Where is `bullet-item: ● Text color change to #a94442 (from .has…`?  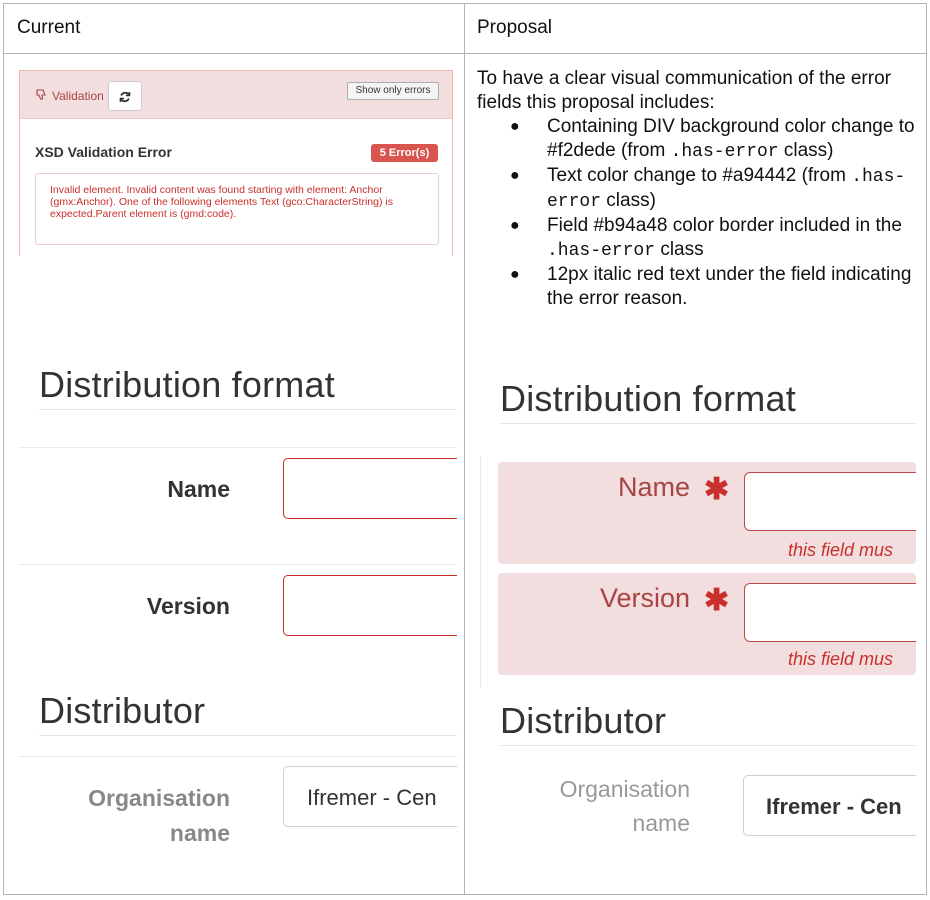
bullet-item: ● Text color change to #a94442 (from .has… is located at coordinates (708, 188).